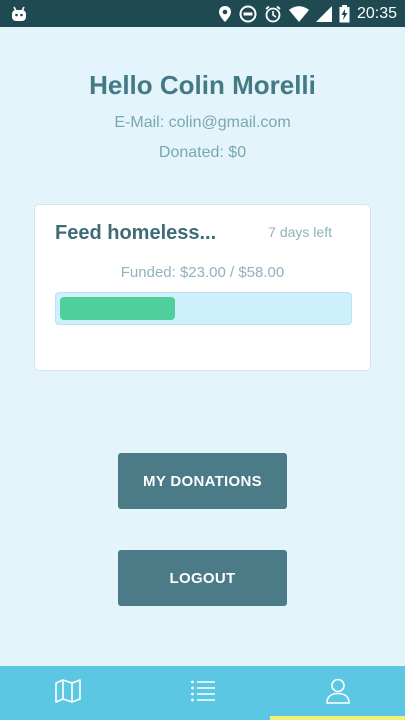 Image resolution: width=405 pixels, height=720 pixels. I want to click on funding-progress-bar, so click(203, 308).